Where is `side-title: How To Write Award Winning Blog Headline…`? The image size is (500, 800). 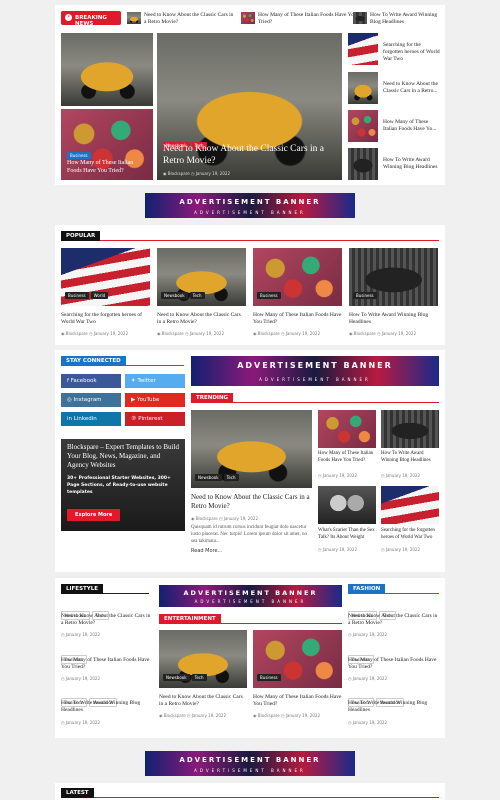
side-title: How To Write Award Winning Blog Headline… is located at coordinates (412, 164).